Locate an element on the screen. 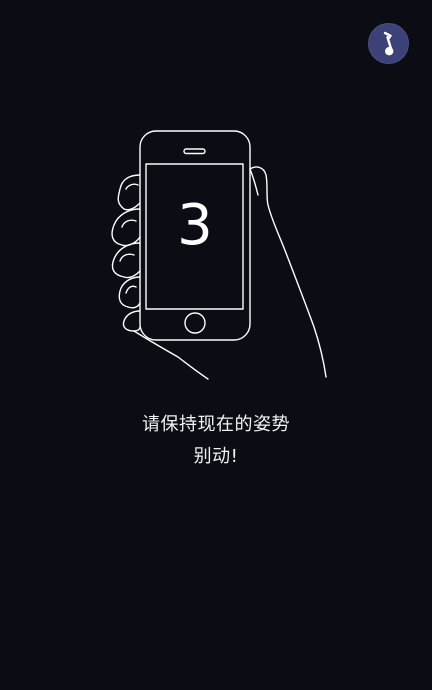 The width and height of the screenshot is (432, 690). music-note-icon is located at coordinates (388, 43).